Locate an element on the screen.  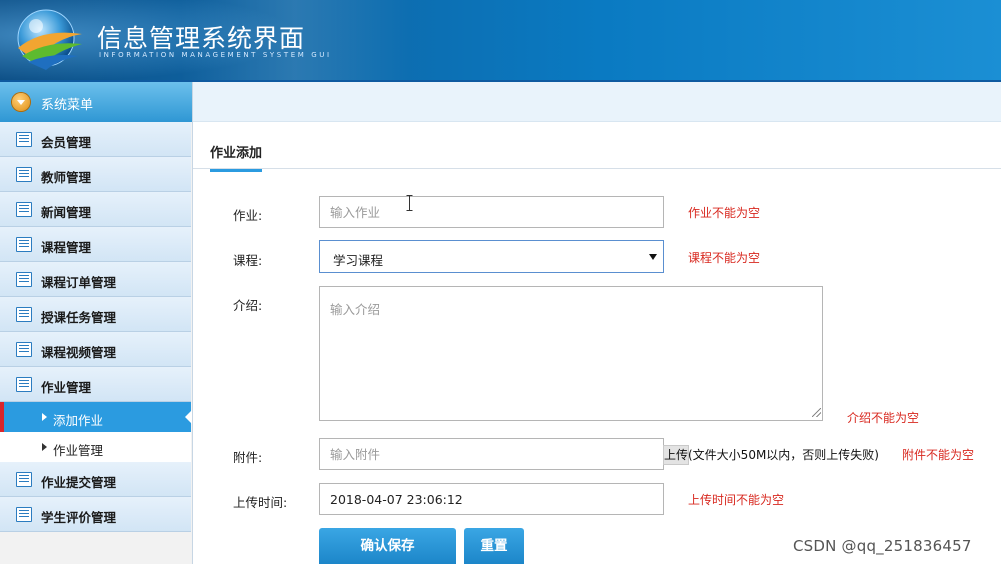
sidebar-item-members: 会员管理 is located at coordinates (95, 139).